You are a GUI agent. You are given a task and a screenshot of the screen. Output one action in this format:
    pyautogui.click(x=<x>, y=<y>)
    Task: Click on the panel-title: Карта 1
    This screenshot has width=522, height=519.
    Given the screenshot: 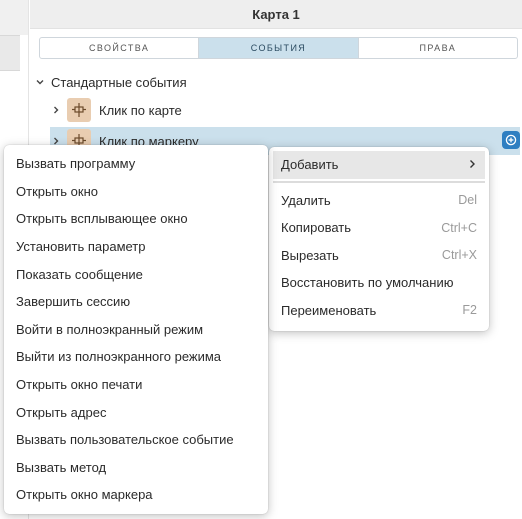 What is the action you would take?
    pyautogui.click(x=276, y=14)
    